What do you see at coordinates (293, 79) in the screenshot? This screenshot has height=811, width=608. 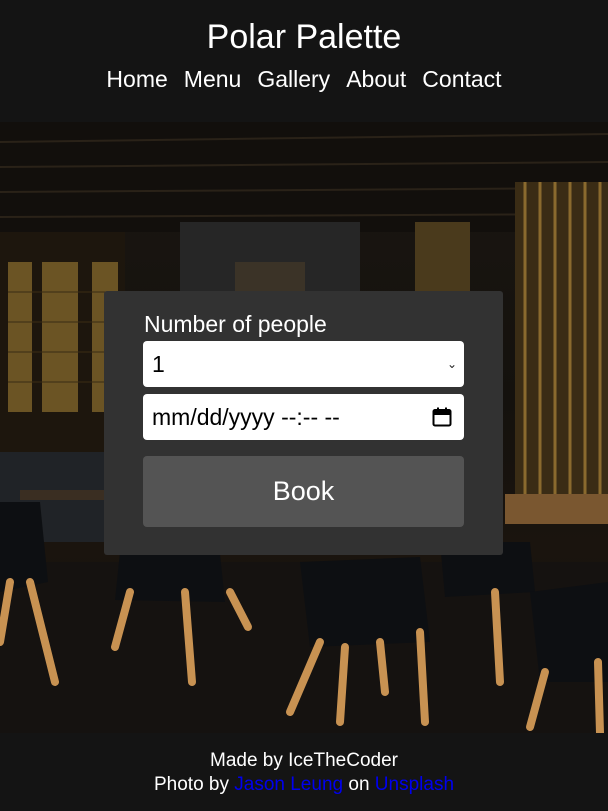 I see `nav-gallery-link: Gallery` at bounding box center [293, 79].